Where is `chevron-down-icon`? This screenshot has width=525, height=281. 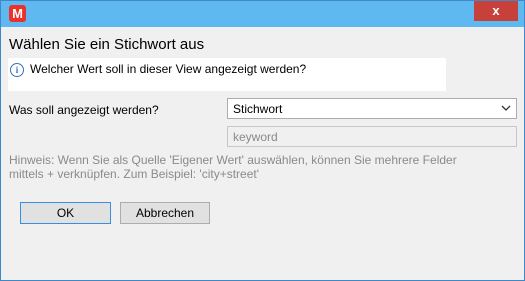
chevron-down-icon is located at coordinates (506, 108).